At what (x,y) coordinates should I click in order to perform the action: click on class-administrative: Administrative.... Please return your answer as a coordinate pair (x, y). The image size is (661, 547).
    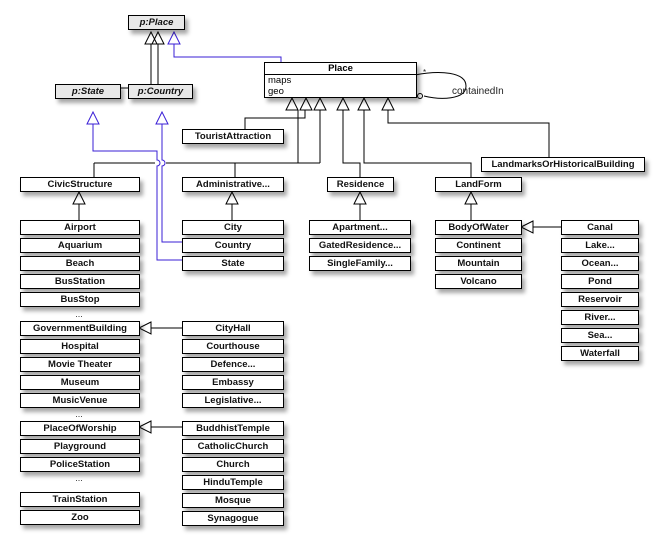
    Looking at the image, I should click on (233, 184).